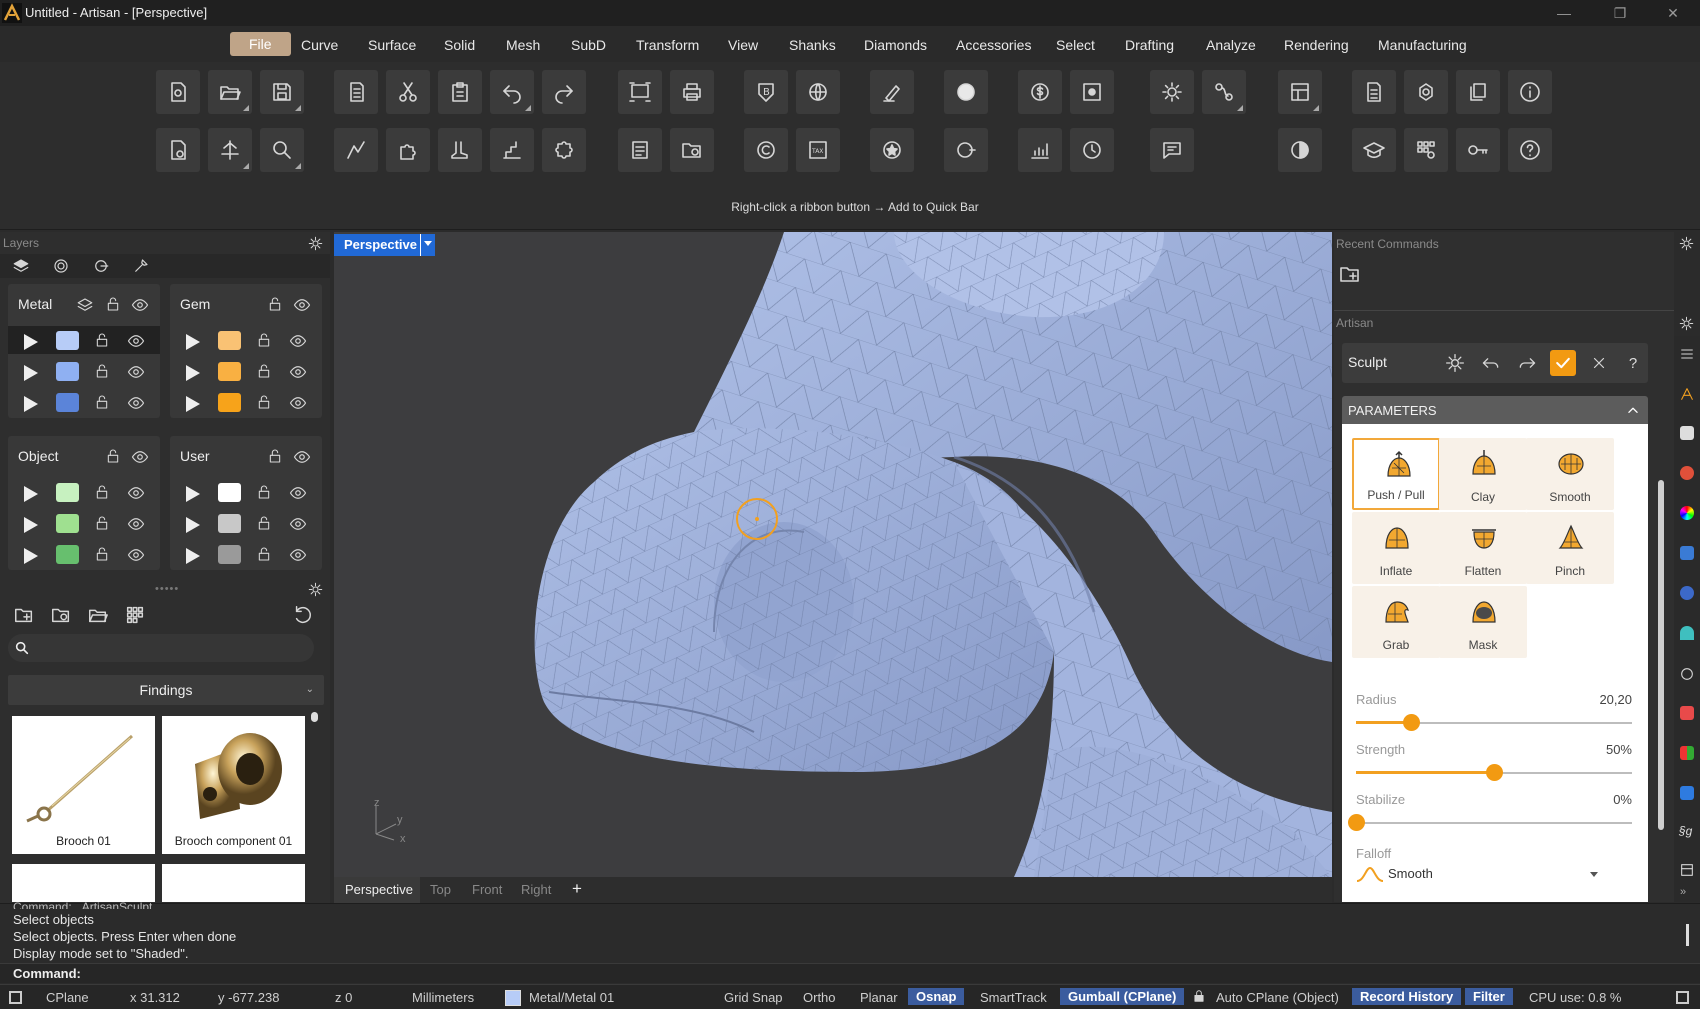 The height and width of the screenshot is (1009, 1700). I want to click on expand-strip-icon: », so click(1683, 892).